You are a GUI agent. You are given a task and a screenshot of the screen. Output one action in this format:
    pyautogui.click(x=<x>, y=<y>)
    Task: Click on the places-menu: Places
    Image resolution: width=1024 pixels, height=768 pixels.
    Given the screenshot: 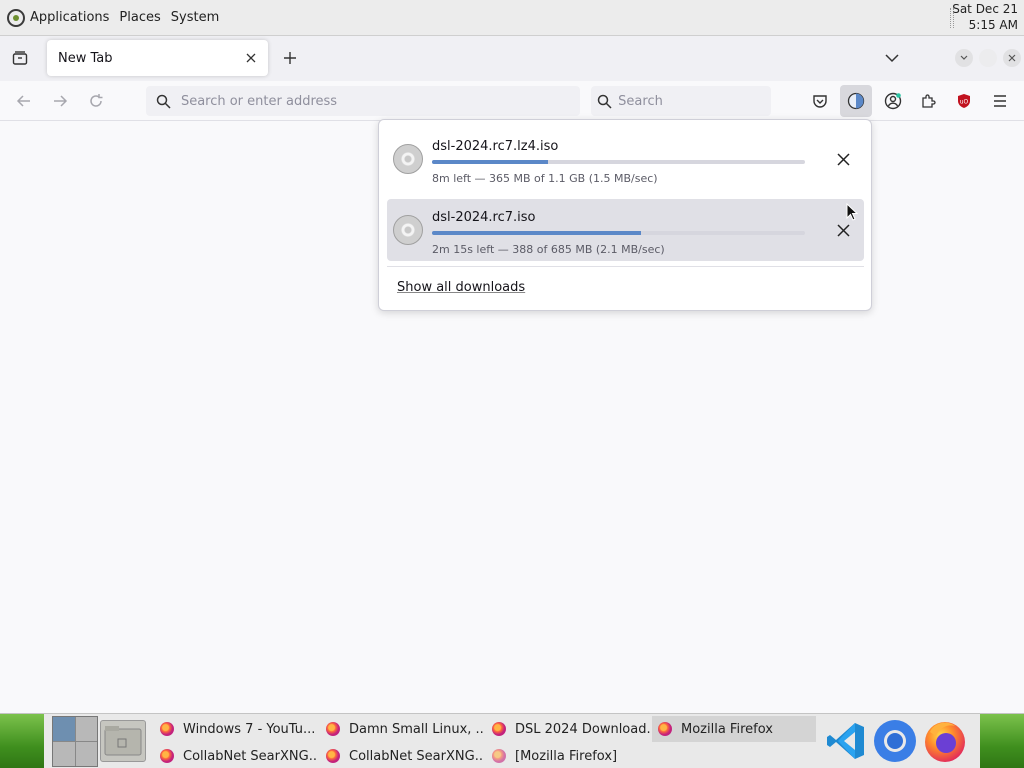 What is the action you would take?
    pyautogui.click(x=139, y=17)
    